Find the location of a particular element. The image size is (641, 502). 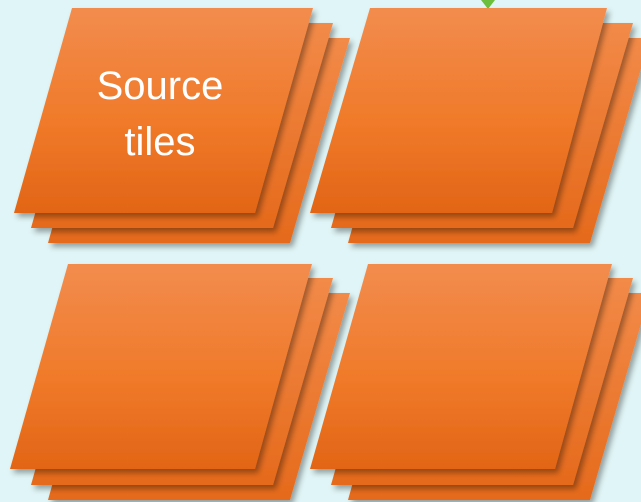

arrow-head-icon is located at coordinates (488, 4).